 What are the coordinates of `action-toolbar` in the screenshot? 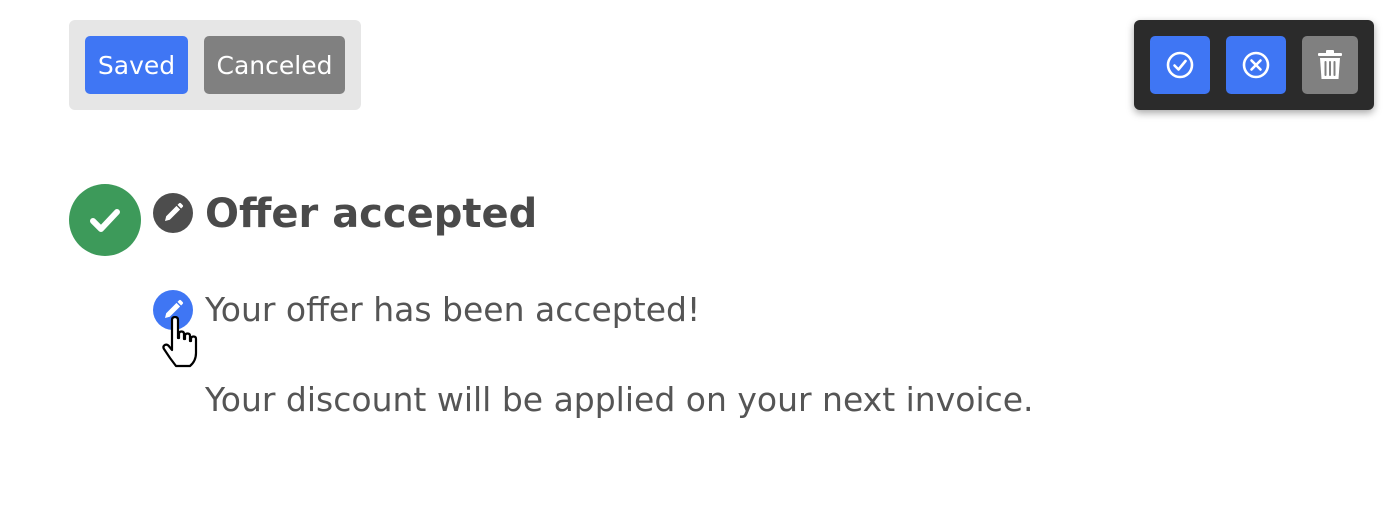 It's located at (1254, 65).